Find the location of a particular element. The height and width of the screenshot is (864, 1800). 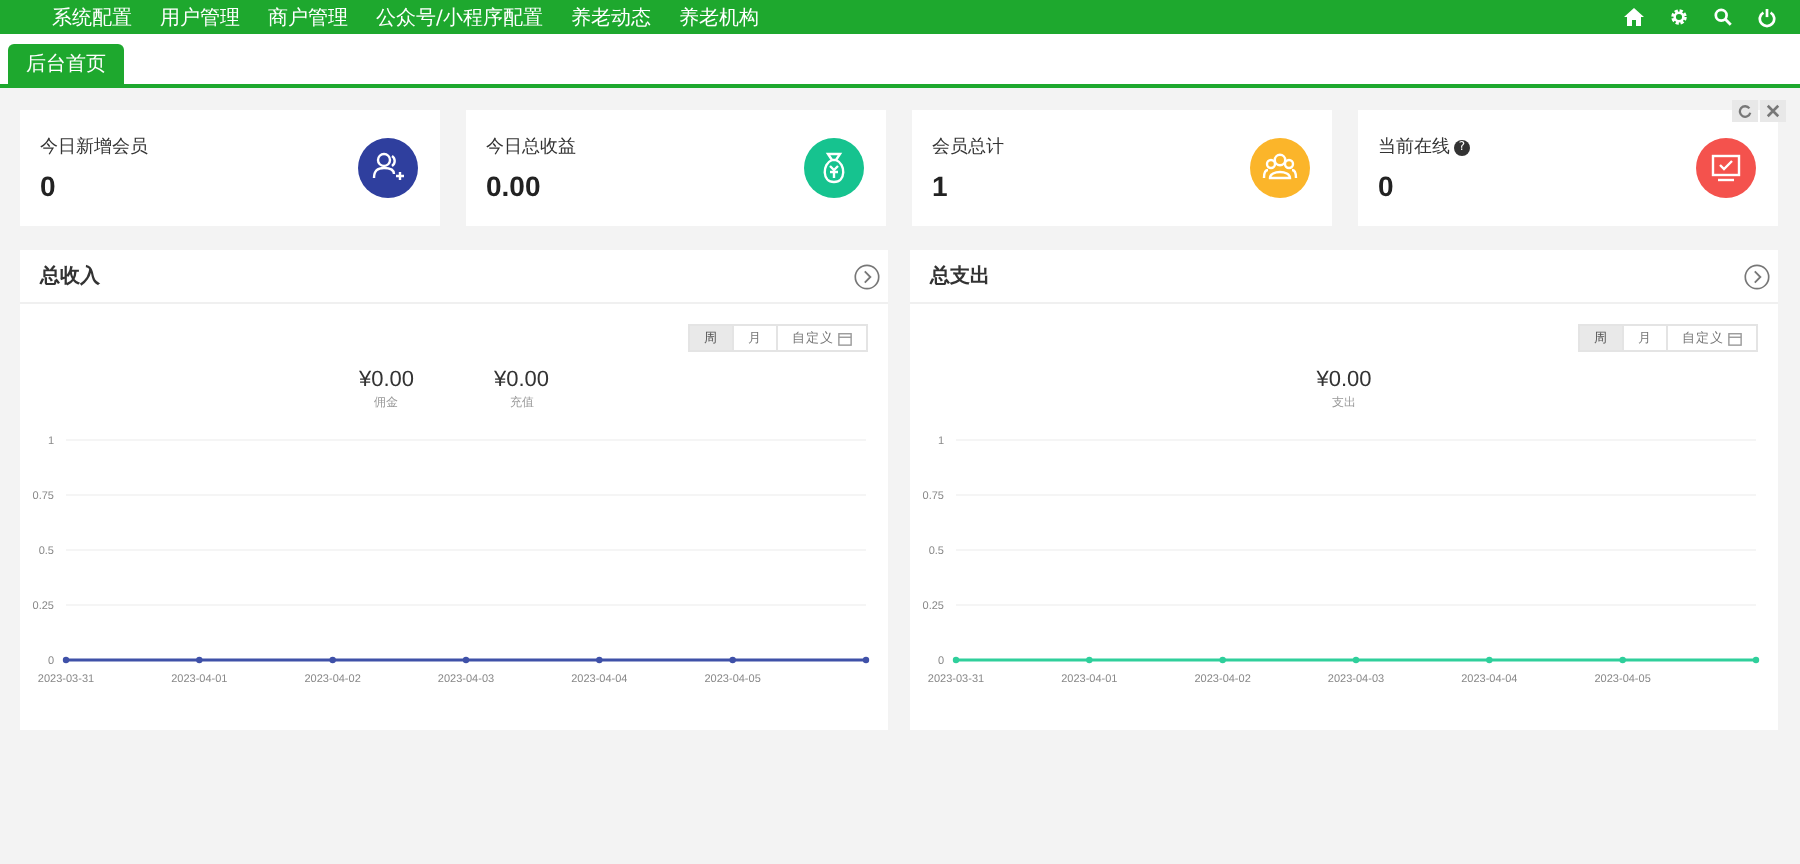

menu-item: 系统配置 is located at coordinates (92, 17).